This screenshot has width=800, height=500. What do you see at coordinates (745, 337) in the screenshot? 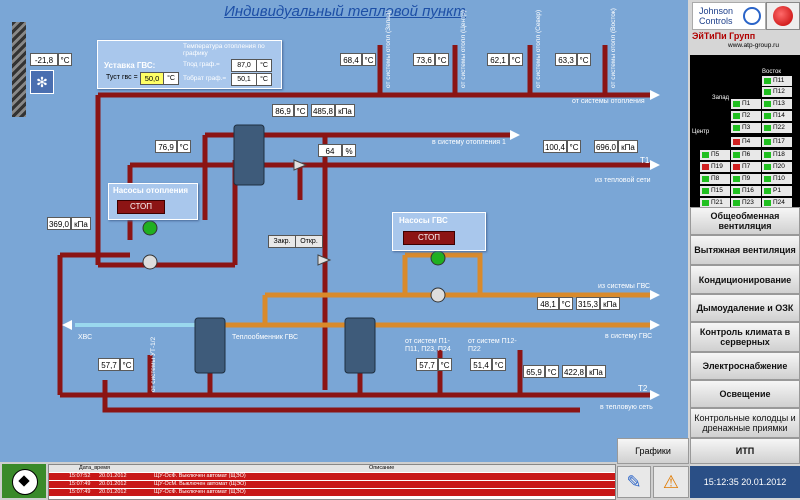
I see `nav-server-climate: Контроль климата в серверных` at bounding box center [745, 337].